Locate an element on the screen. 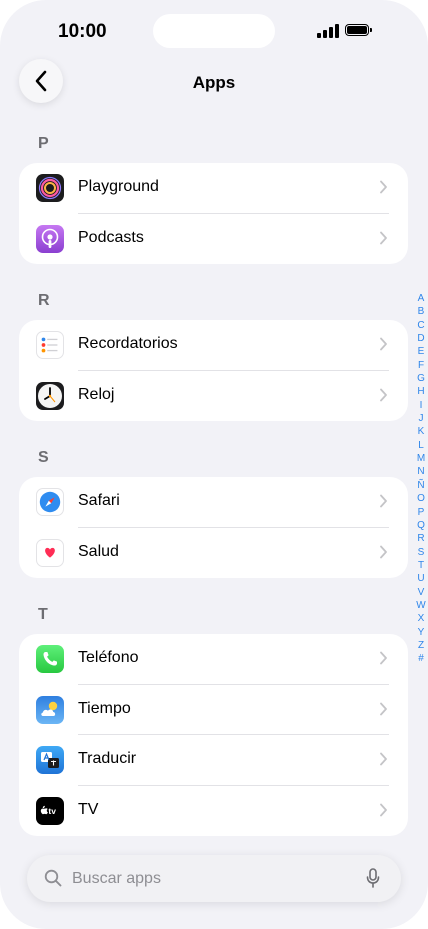 This screenshot has height=929, width=428. health-icon is located at coordinates (50, 552).